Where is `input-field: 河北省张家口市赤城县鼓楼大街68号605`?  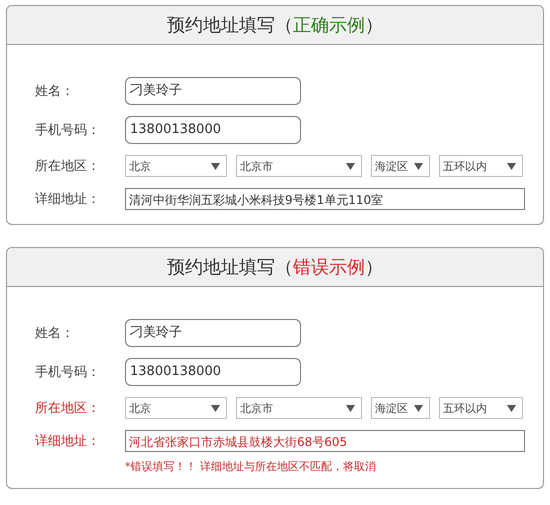 input-field: 河北省张家口市赤城县鼓楼大街68号605 is located at coordinates (325, 441).